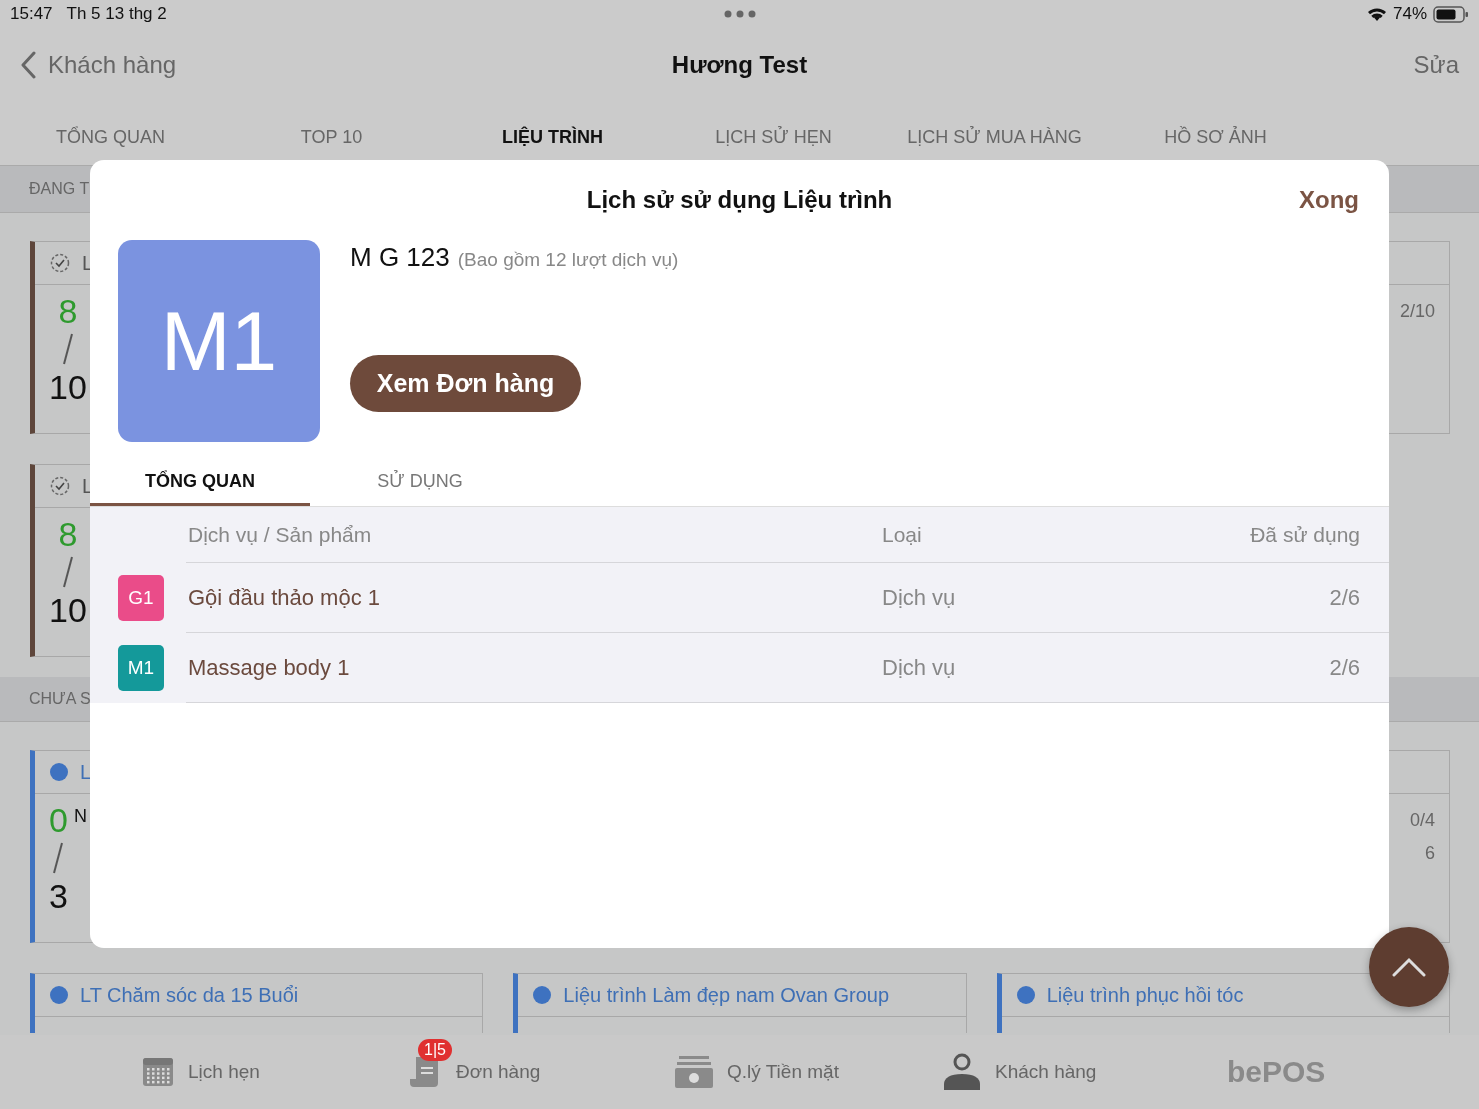  Describe the element at coordinates (773, 133) in the screenshot. I see `tab: LỊCH SỬ HẸN` at that location.